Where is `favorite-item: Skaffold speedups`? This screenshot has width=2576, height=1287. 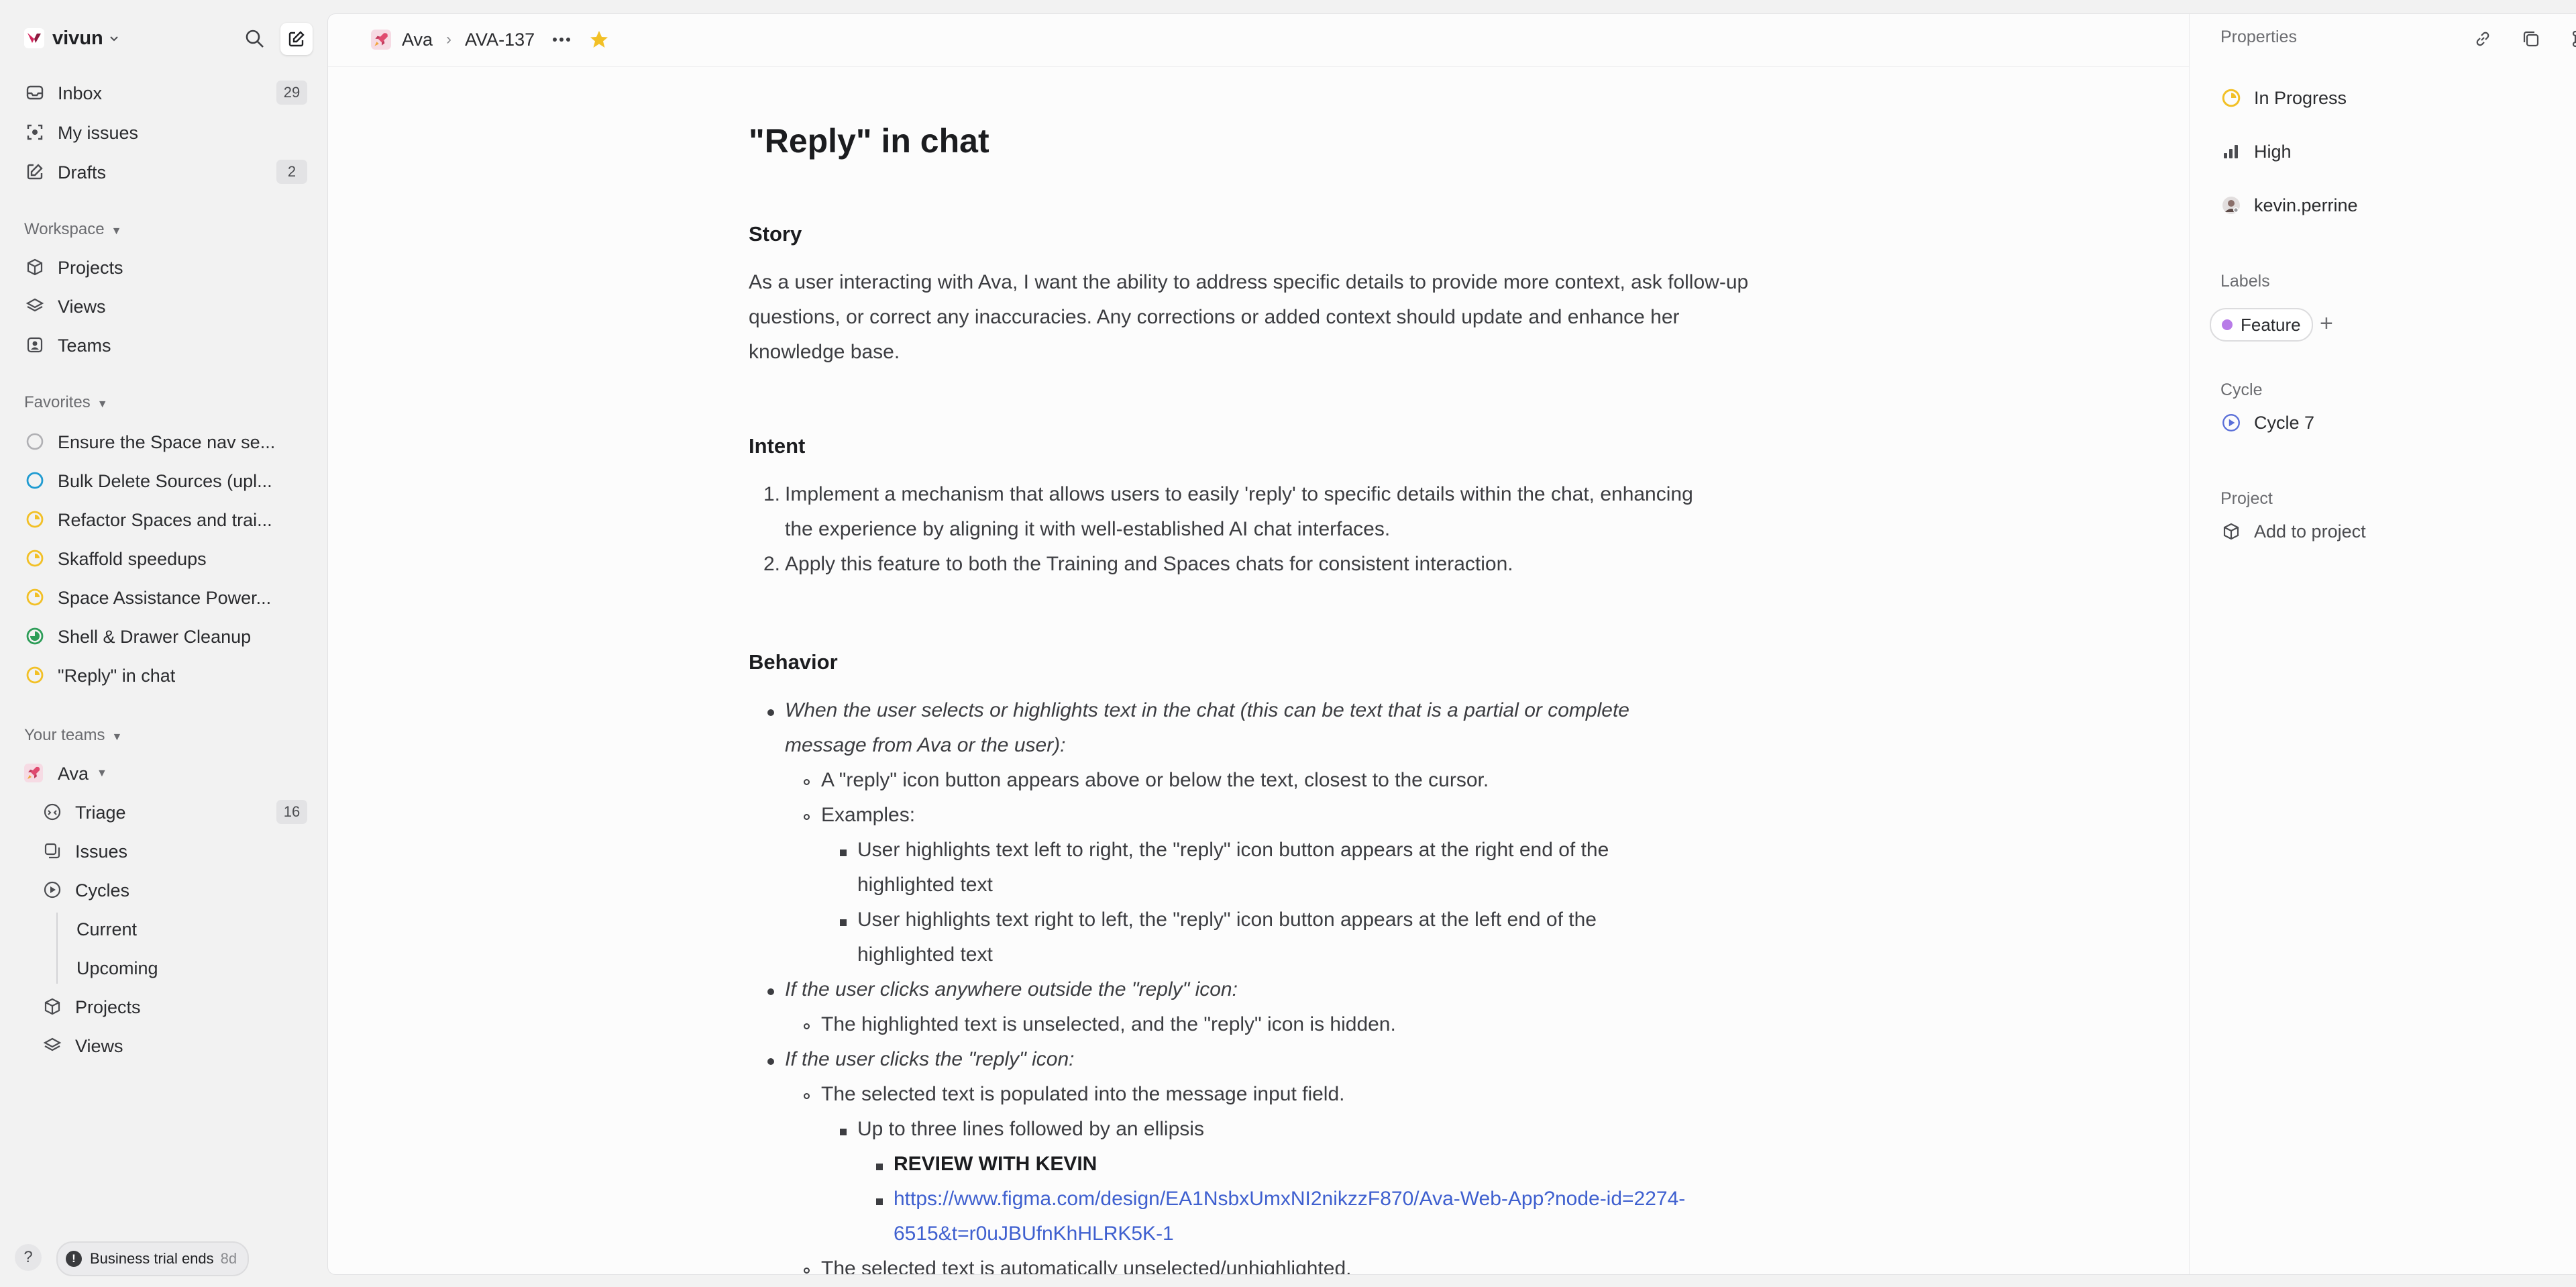 favorite-item: Skaffold speedups is located at coordinates (161, 558).